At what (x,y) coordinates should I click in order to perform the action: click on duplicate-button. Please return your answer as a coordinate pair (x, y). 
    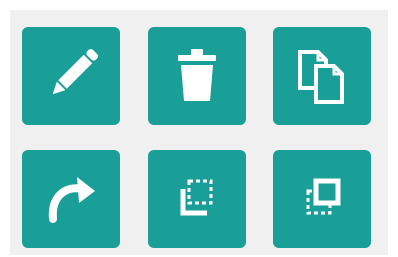
    Looking at the image, I should click on (322, 76).